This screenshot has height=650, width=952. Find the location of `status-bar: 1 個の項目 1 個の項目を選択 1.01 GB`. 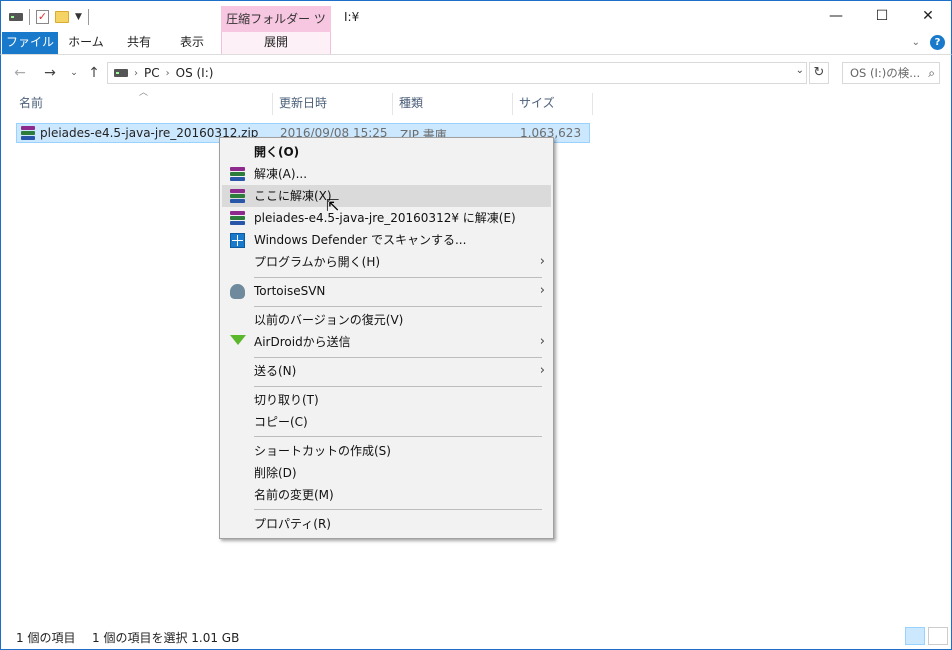

status-bar: 1 個の項目 1 個の項目を選択 1.01 GB is located at coordinates (476, 635).